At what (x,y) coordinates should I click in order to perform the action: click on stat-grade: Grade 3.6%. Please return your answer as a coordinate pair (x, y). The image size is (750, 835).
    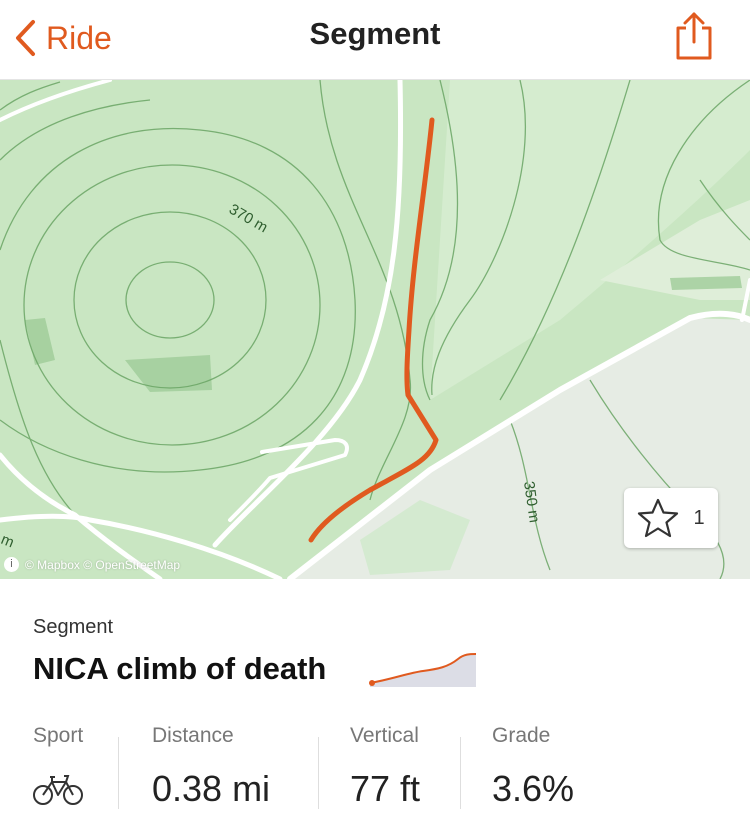
    Looking at the image, I should click on (533, 767).